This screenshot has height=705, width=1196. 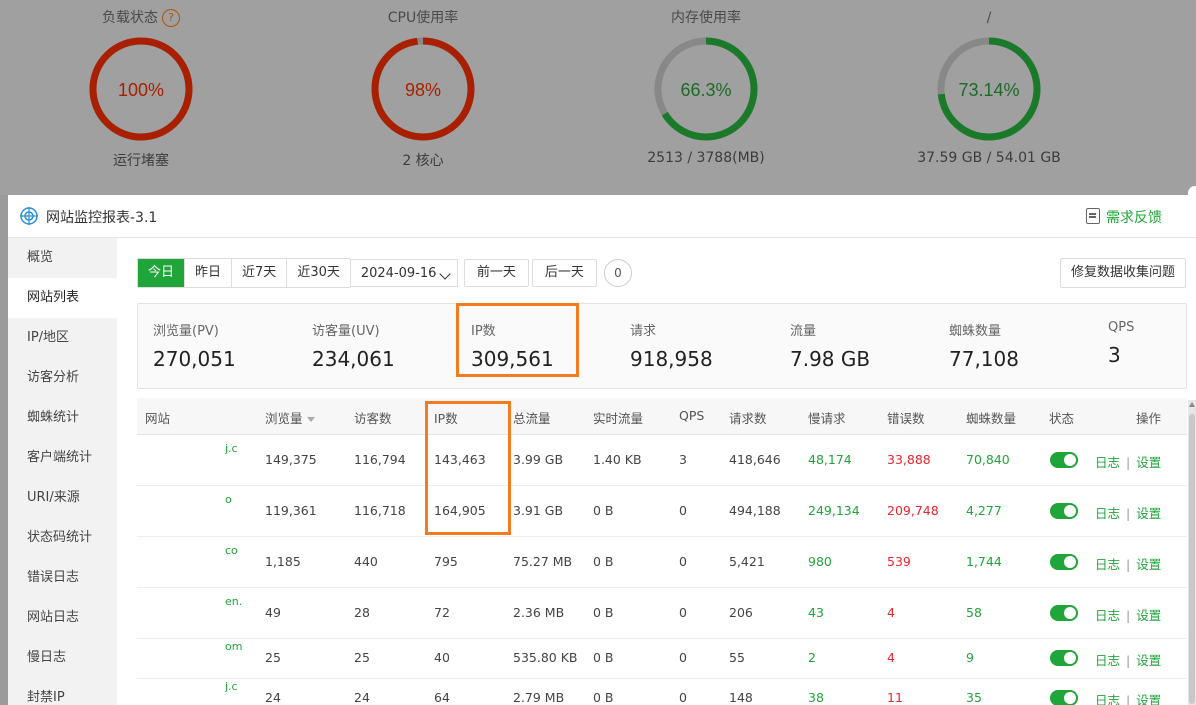 What do you see at coordinates (539, 697) in the screenshot?
I see `cell-traffic: 2.79 MB` at bounding box center [539, 697].